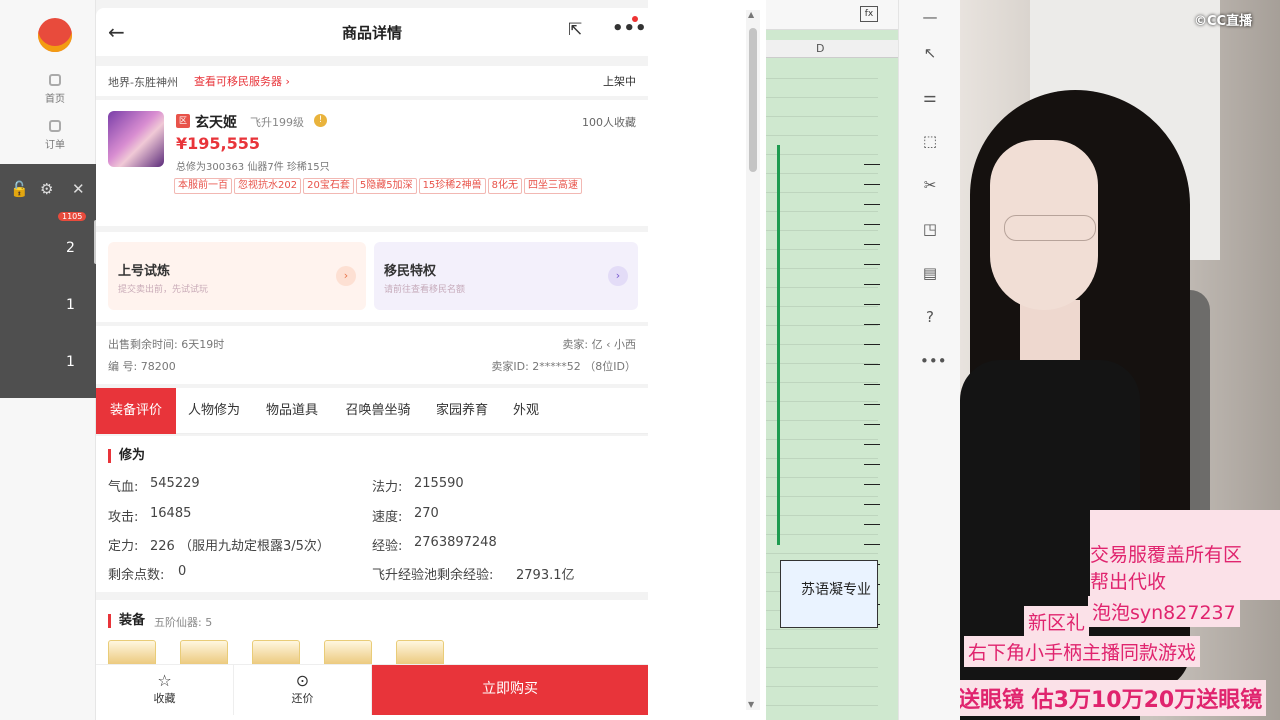 The height and width of the screenshot is (720, 1280). I want to click on orders-icon, so click(55, 126).